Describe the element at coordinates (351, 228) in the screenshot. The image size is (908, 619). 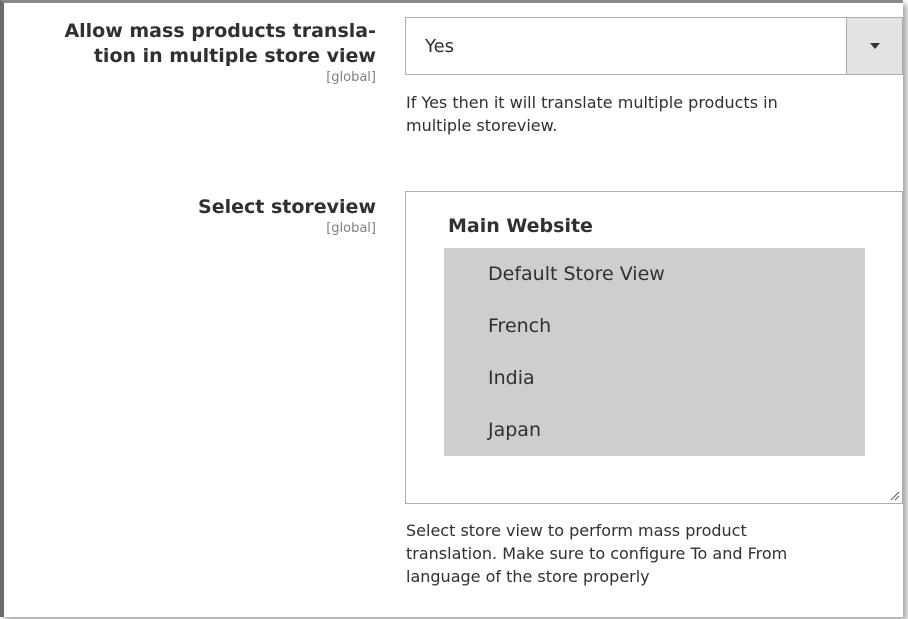
I see `storeview-scope: [global]` at that location.